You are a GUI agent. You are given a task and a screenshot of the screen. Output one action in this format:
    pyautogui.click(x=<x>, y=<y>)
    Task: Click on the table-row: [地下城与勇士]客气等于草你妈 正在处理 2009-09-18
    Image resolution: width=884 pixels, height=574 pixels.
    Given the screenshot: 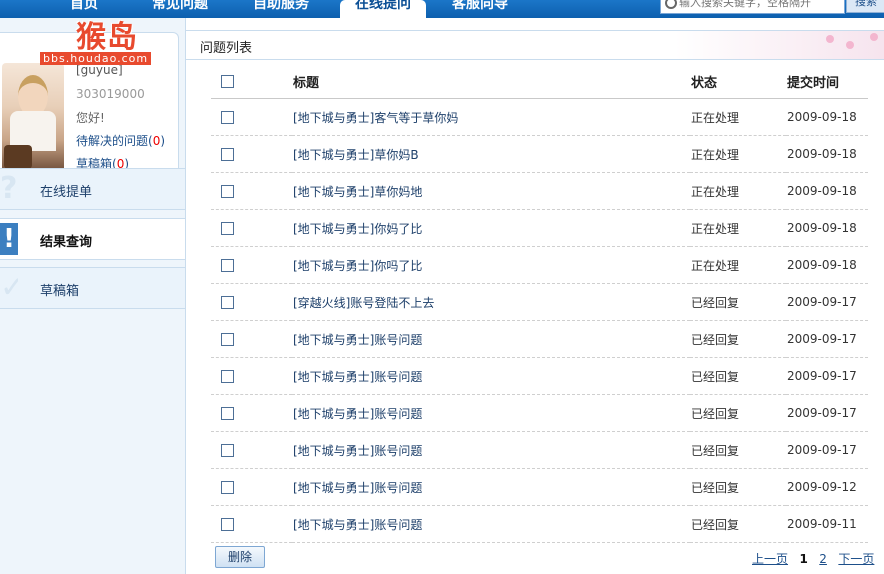 What is the action you would take?
    pyautogui.click(x=539, y=117)
    